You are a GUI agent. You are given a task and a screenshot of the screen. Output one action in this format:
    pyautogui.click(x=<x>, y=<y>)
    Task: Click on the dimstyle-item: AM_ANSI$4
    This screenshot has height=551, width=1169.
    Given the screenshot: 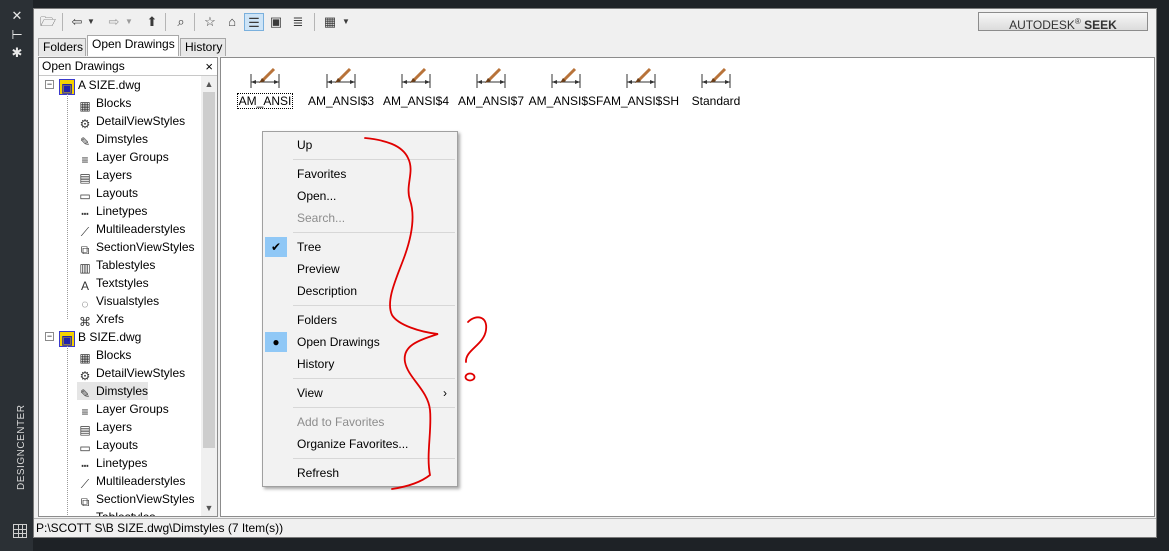 What is the action you would take?
    pyautogui.click(x=416, y=91)
    